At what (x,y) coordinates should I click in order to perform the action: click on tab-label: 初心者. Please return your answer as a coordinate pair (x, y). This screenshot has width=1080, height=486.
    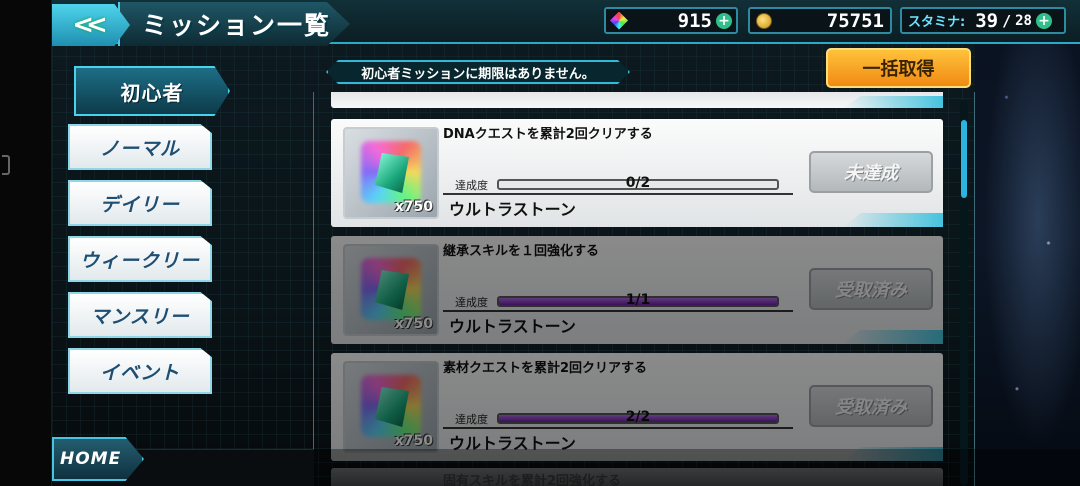
    Looking at the image, I should click on (152, 92).